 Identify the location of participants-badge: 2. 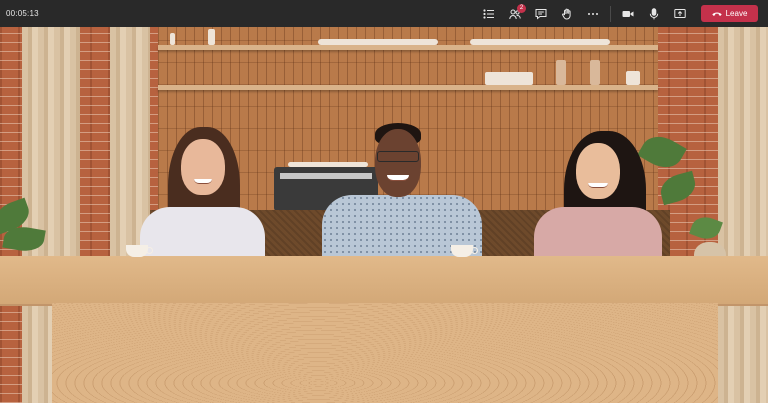
(521, 8).